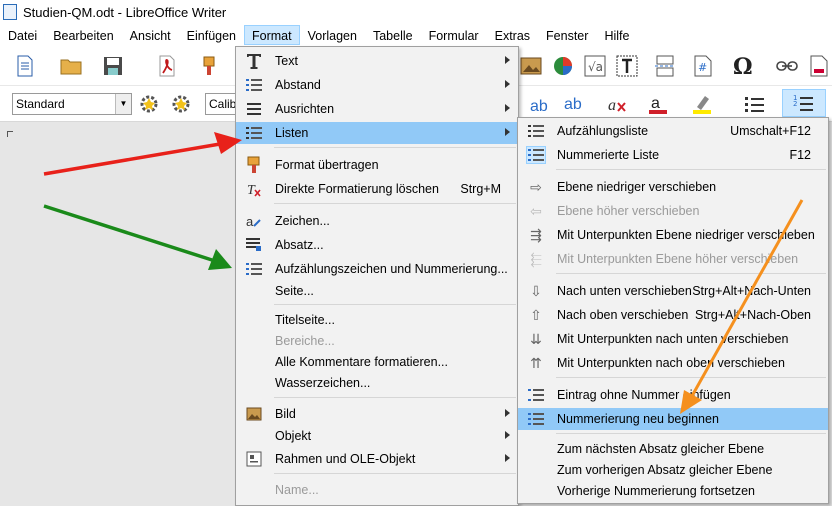 The image size is (832, 506). Describe the element at coordinates (142, 154) in the screenshot. I see `red-arrow` at that location.